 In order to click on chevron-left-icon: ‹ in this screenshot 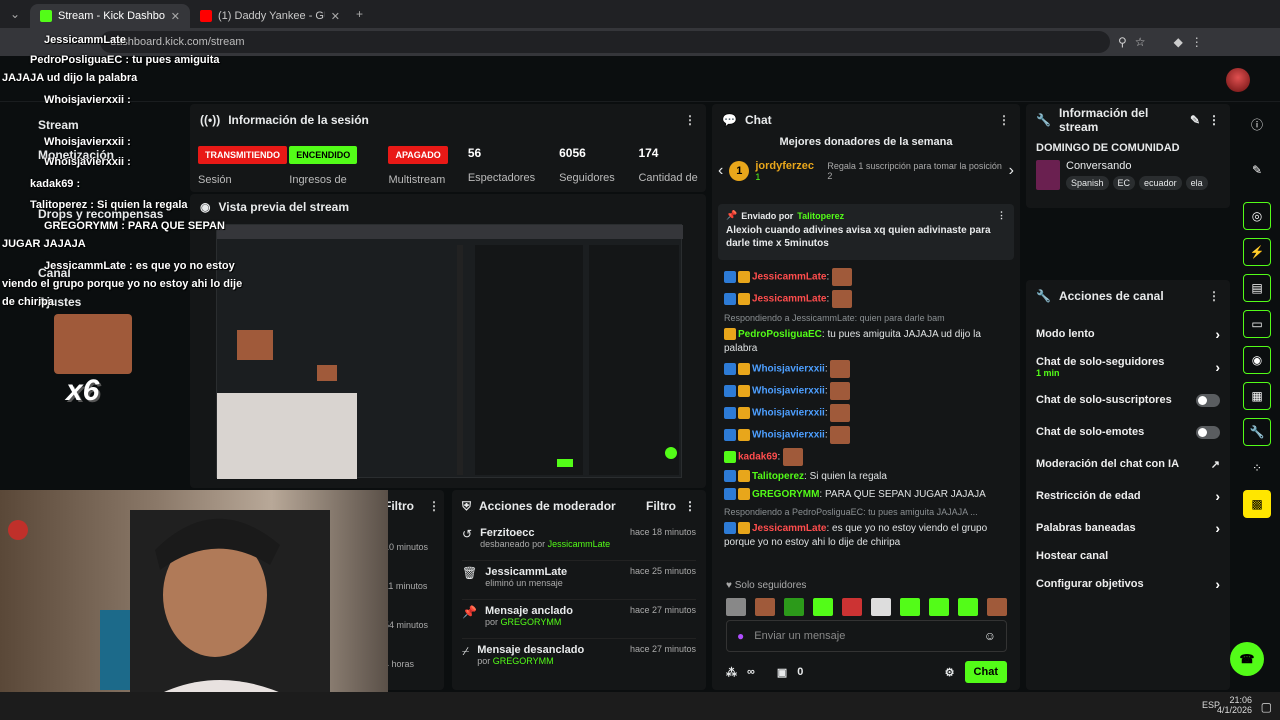, I will do `click(720, 171)`.